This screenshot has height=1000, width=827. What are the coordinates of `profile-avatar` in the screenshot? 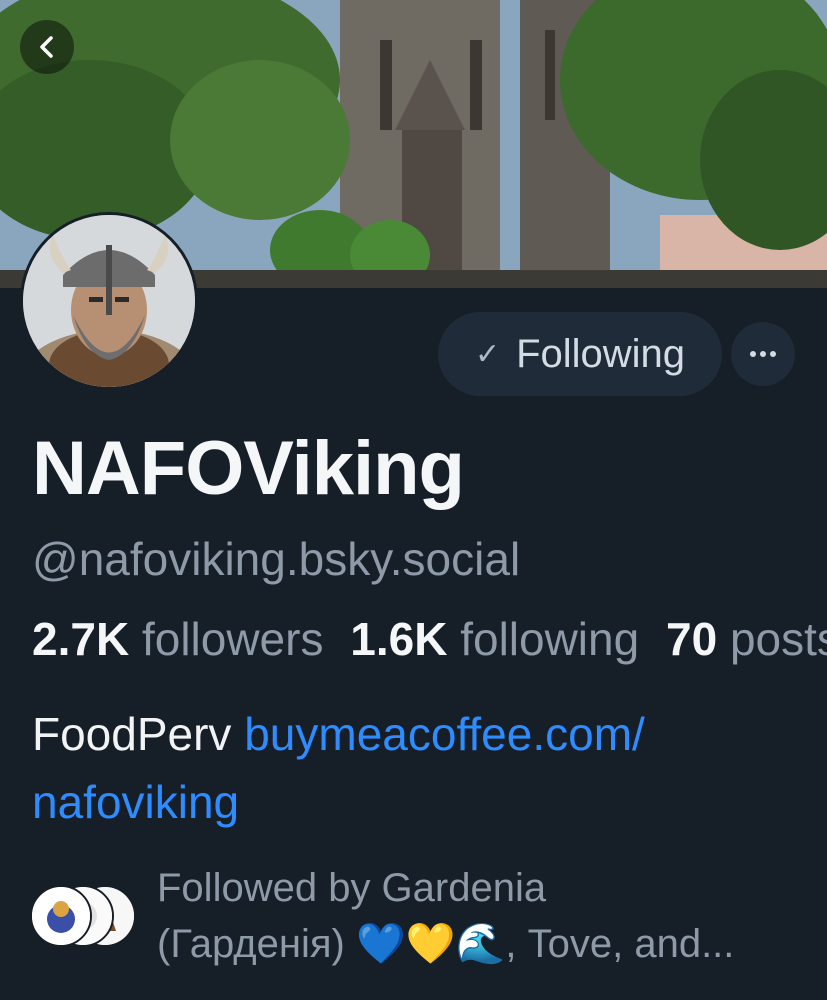 It's located at (109, 301).